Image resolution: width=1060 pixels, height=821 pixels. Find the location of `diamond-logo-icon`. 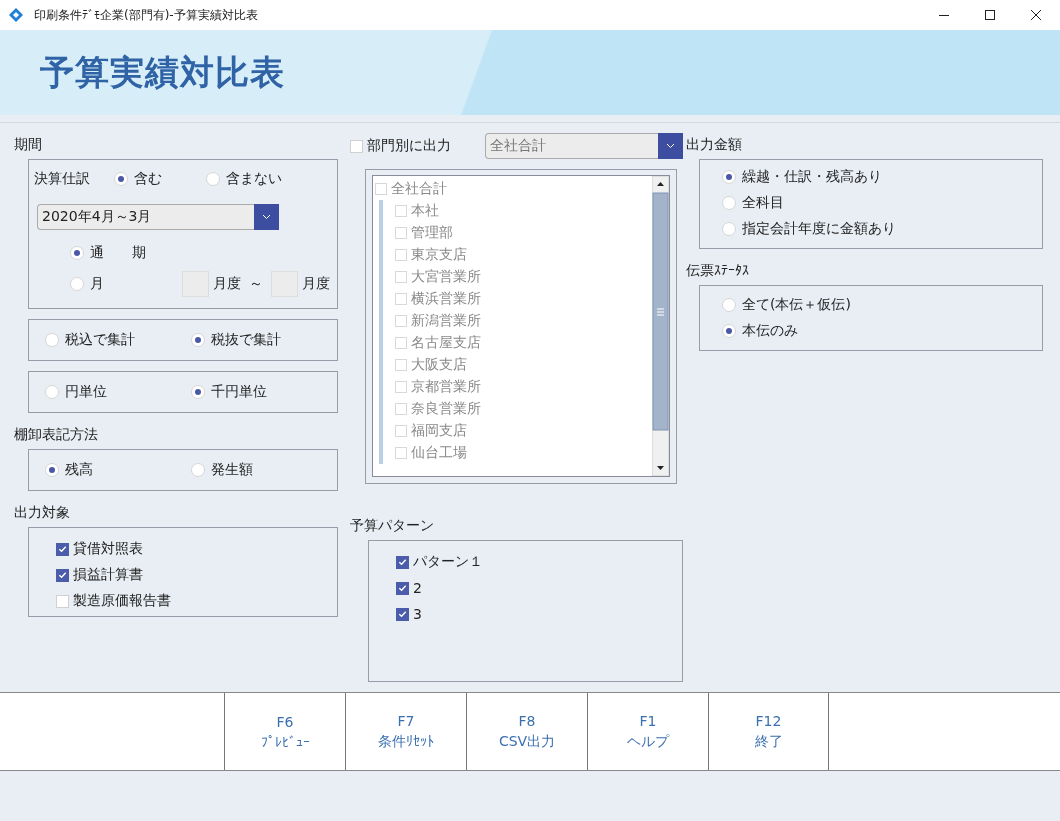

diamond-logo-icon is located at coordinates (16, 15).